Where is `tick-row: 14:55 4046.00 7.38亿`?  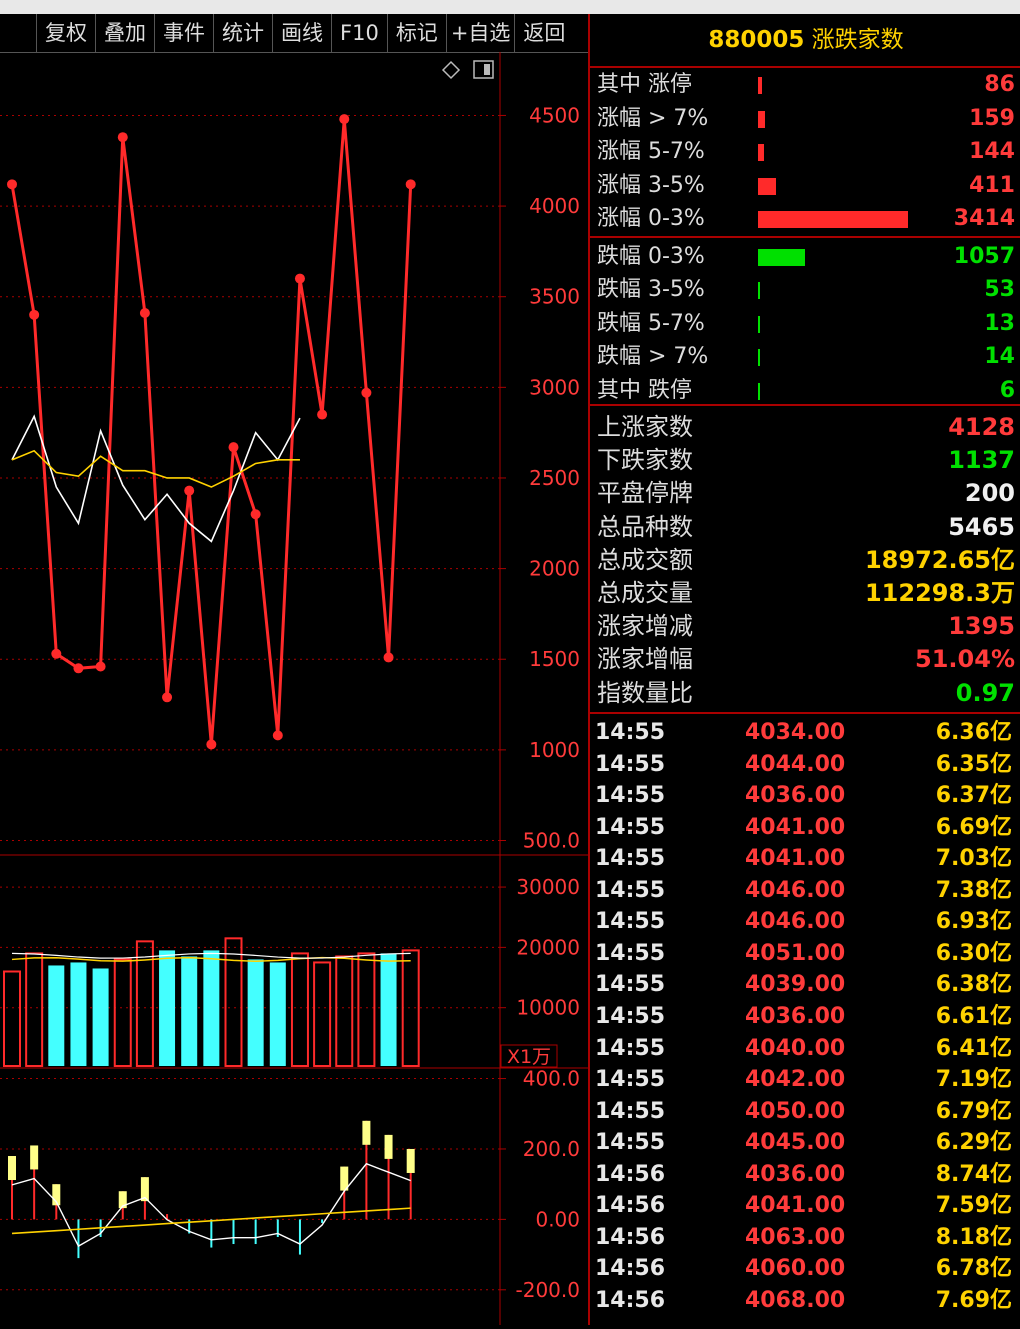
tick-row: 14:55 4046.00 7.38亿 is located at coordinates (805, 890).